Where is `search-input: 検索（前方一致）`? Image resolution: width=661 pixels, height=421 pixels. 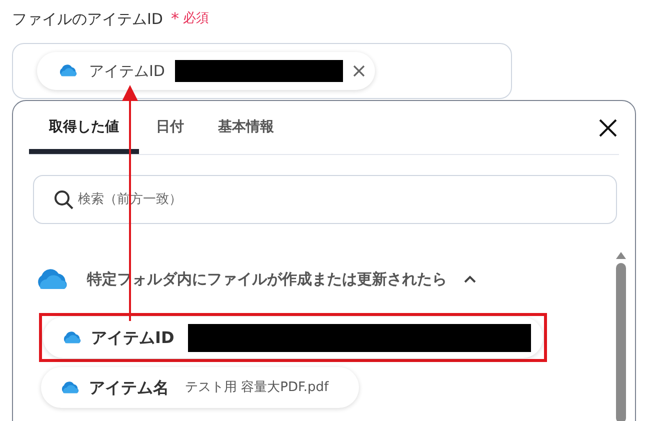
search-input: 検索（前方一致） is located at coordinates (278, 200).